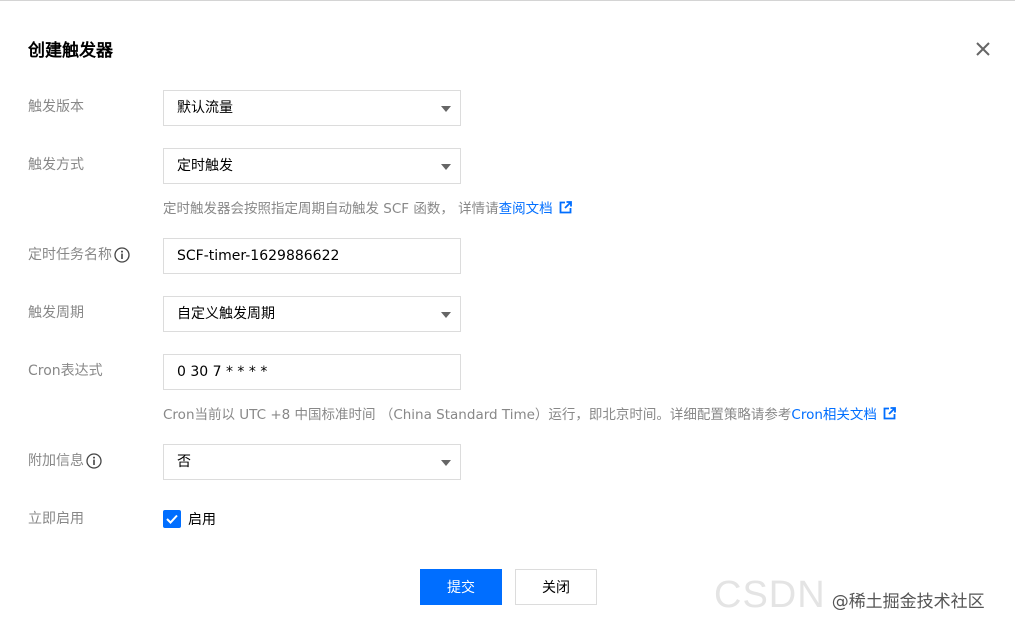 This screenshot has height=632, width=1015. Describe the element at coordinates (312, 166) in the screenshot. I see `method-select: 定时触发` at that location.